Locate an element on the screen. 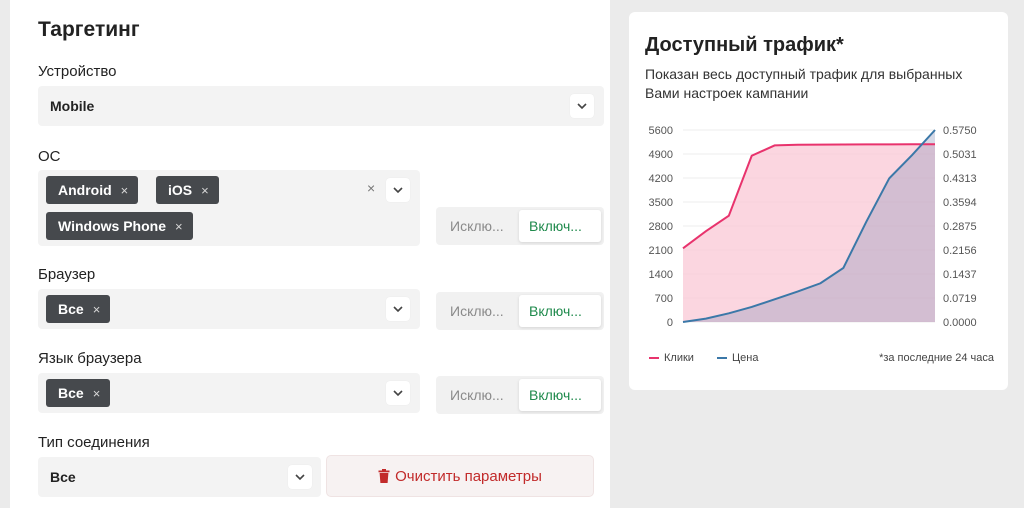 The height and width of the screenshot is (508, 1024). os-tag: Windows Phone × is located at coordinates (119, 226).